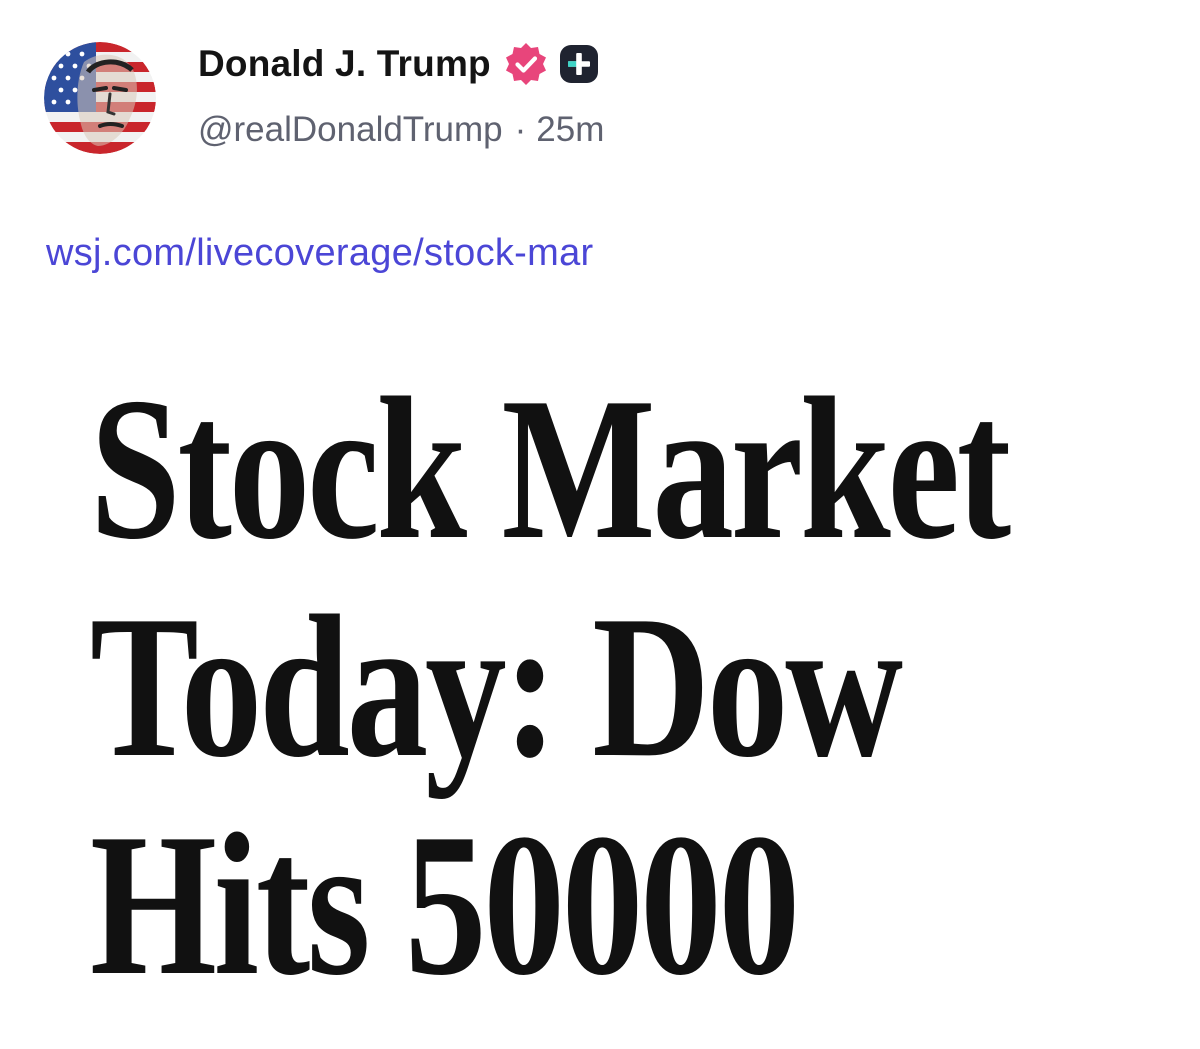  What do you see at coordinates (319, 253) in the screenshot?
I see `post-link: wsj.com/livecoverage/stock-mar` at bounding box center [319, 253].